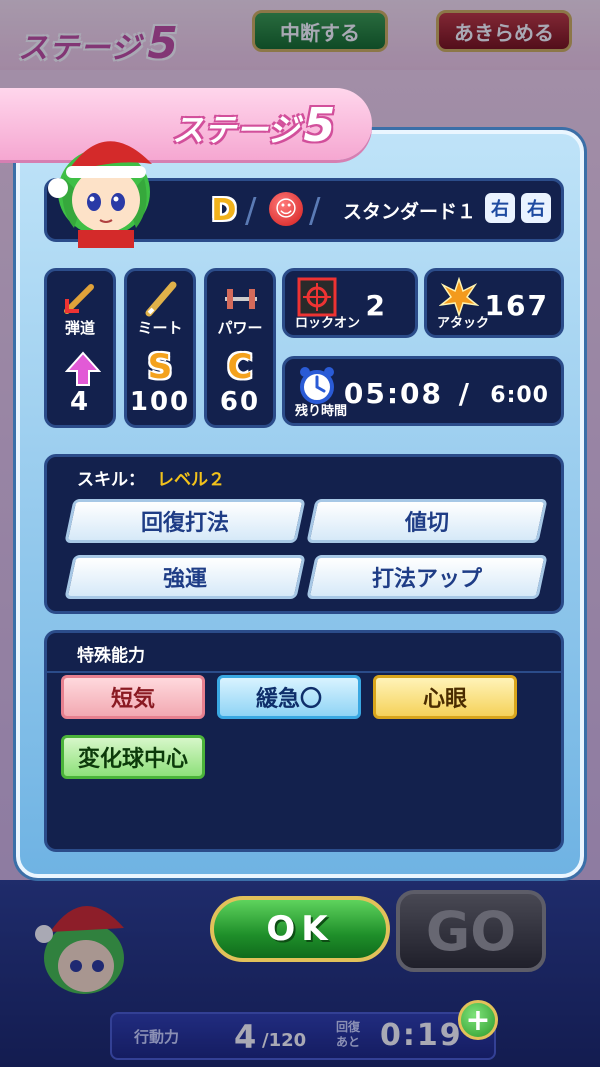 This screenshot has height=1067, width=600. Describe the element at coordinates (163, 43) in the screenshot. I see `background-stage-number: 5` at that location.